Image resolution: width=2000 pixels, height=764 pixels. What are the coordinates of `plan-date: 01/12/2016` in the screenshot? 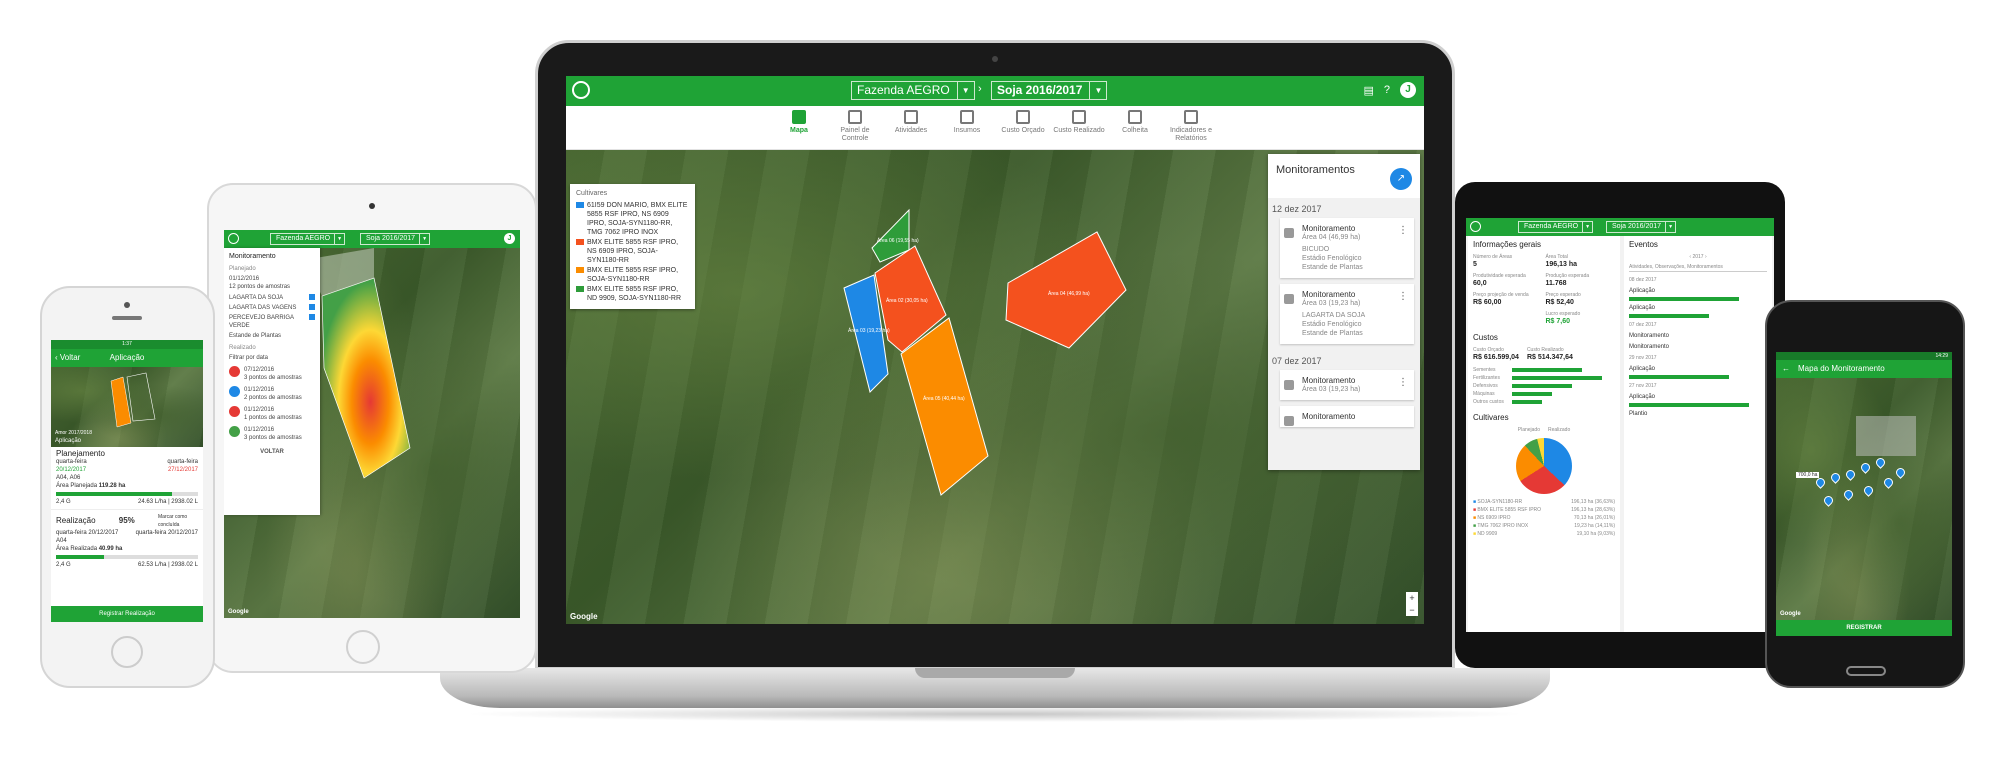 It's located at (244, 279).